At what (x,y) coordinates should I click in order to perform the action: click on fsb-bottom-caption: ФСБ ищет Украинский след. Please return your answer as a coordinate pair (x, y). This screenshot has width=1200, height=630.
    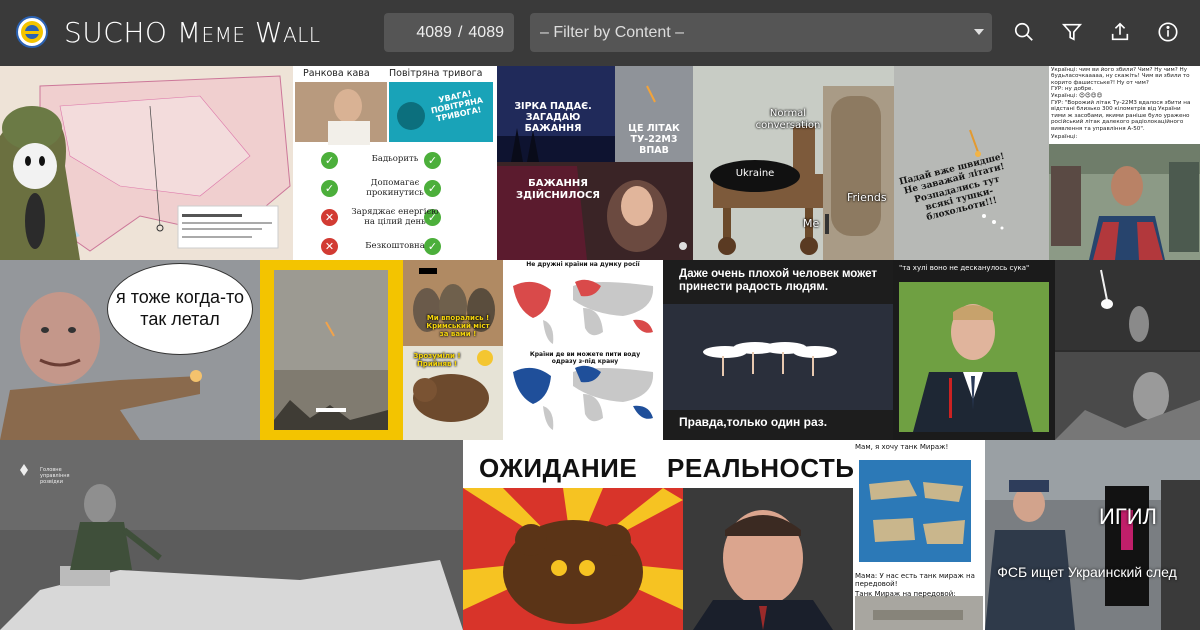
    Looking at the image, I should click on (1087, 572).